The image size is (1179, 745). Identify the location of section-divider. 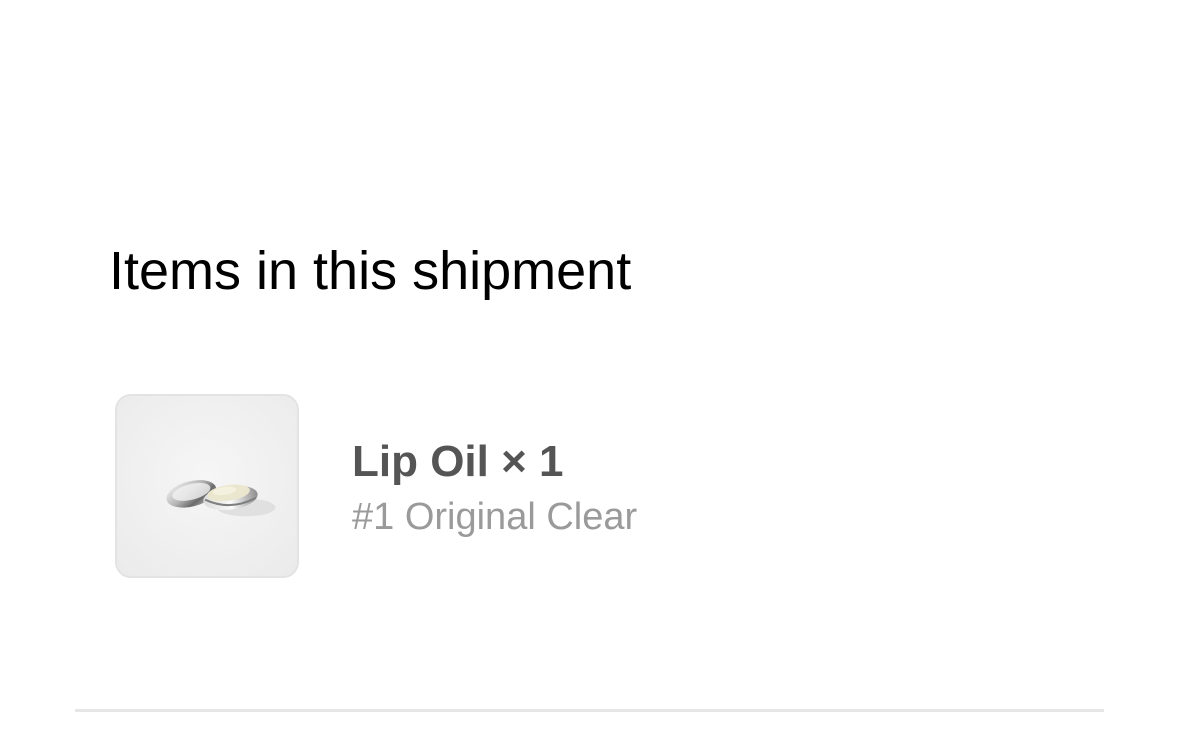
(589, 710).